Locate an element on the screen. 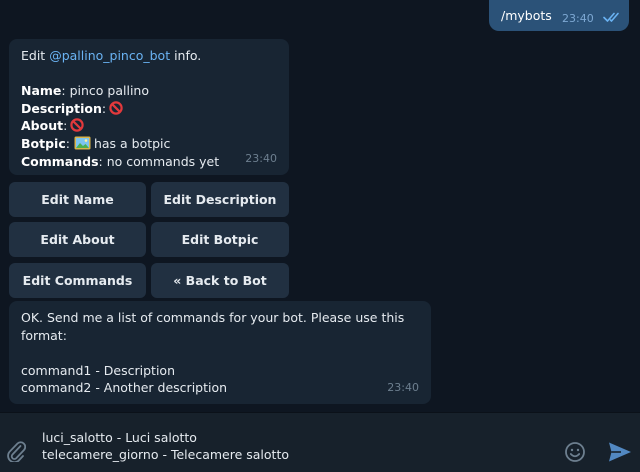 The height and width of the screenshot is (472, 640). edit-name-button: Edit Name is located at coordinates (77, 199).